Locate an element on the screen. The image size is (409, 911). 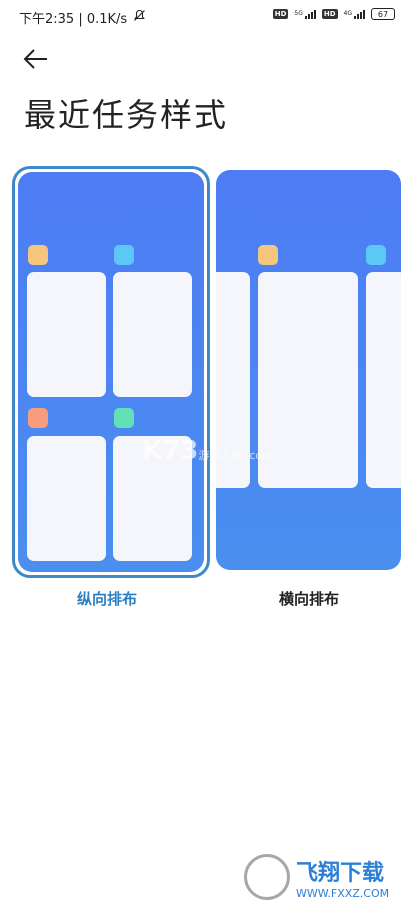
option-label-landscape: 横向排布 is located at coordinates (309, 598).